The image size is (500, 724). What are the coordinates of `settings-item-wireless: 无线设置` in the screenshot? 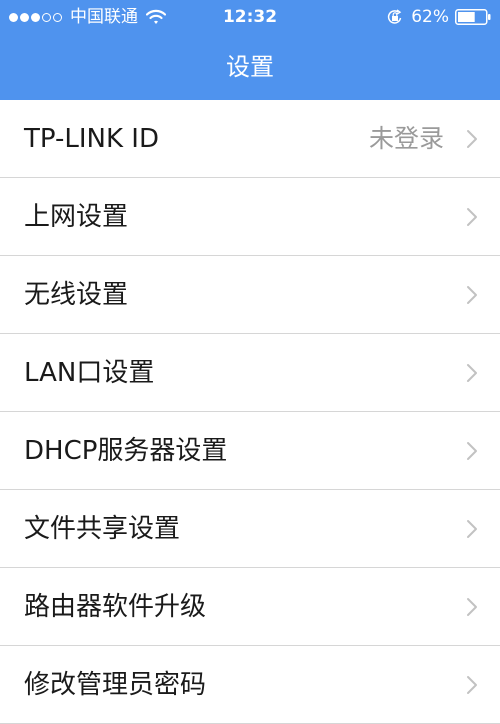 It's located at (250, 295).